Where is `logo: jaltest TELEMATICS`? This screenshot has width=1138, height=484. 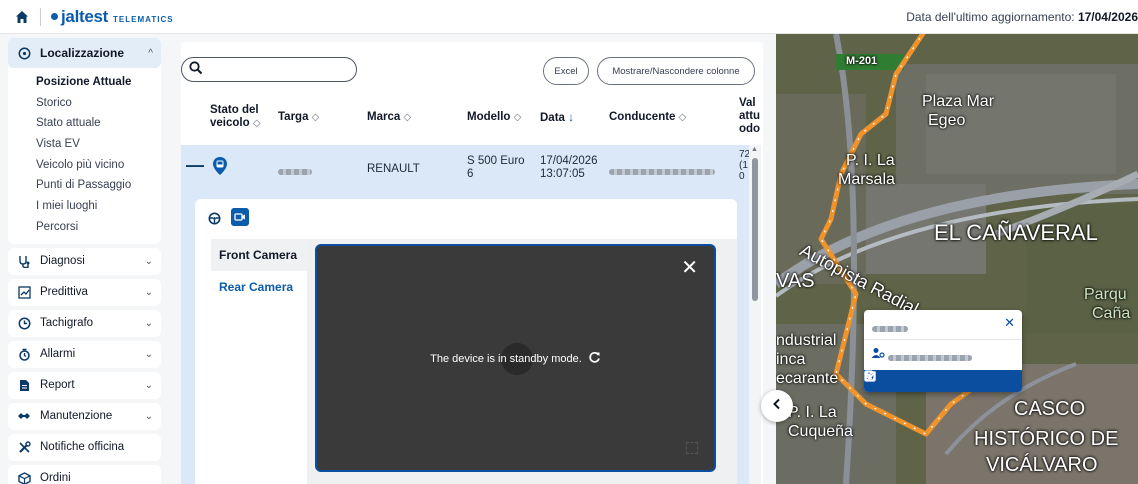 logo: jaltest TELEMATICS is located at coordinates (112, 17).